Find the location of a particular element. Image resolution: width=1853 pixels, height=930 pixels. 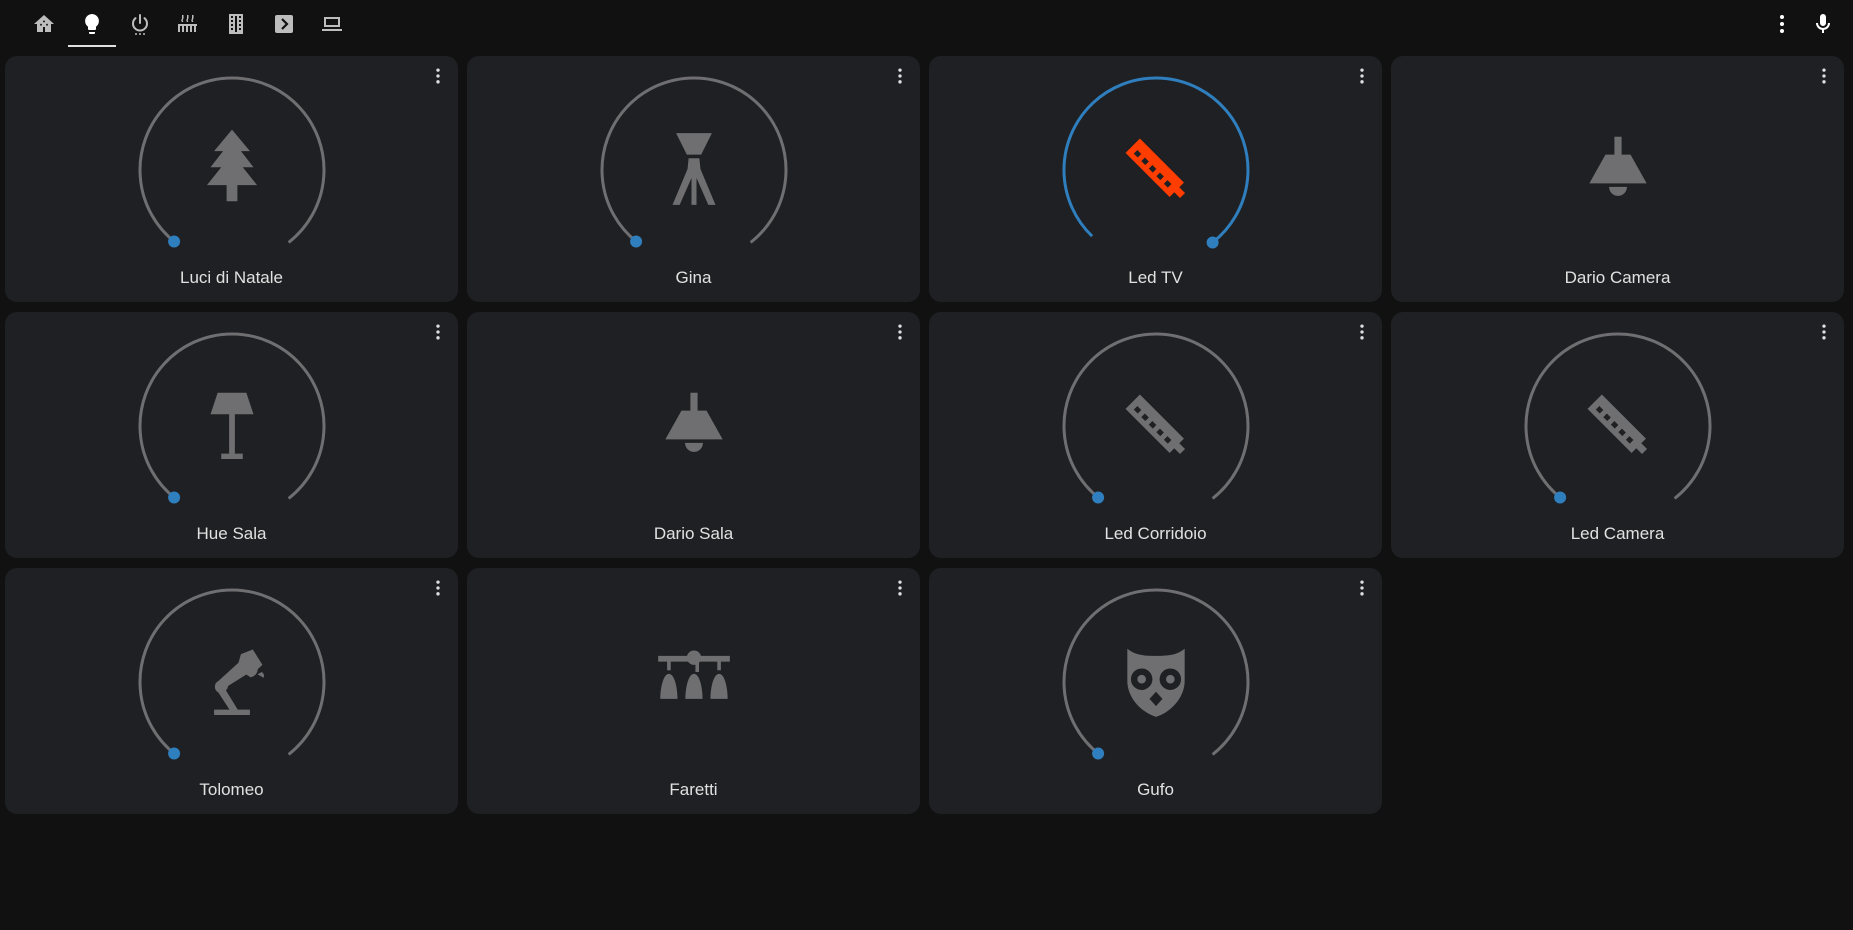

microphone-button is located at coordinates (1823, 24).